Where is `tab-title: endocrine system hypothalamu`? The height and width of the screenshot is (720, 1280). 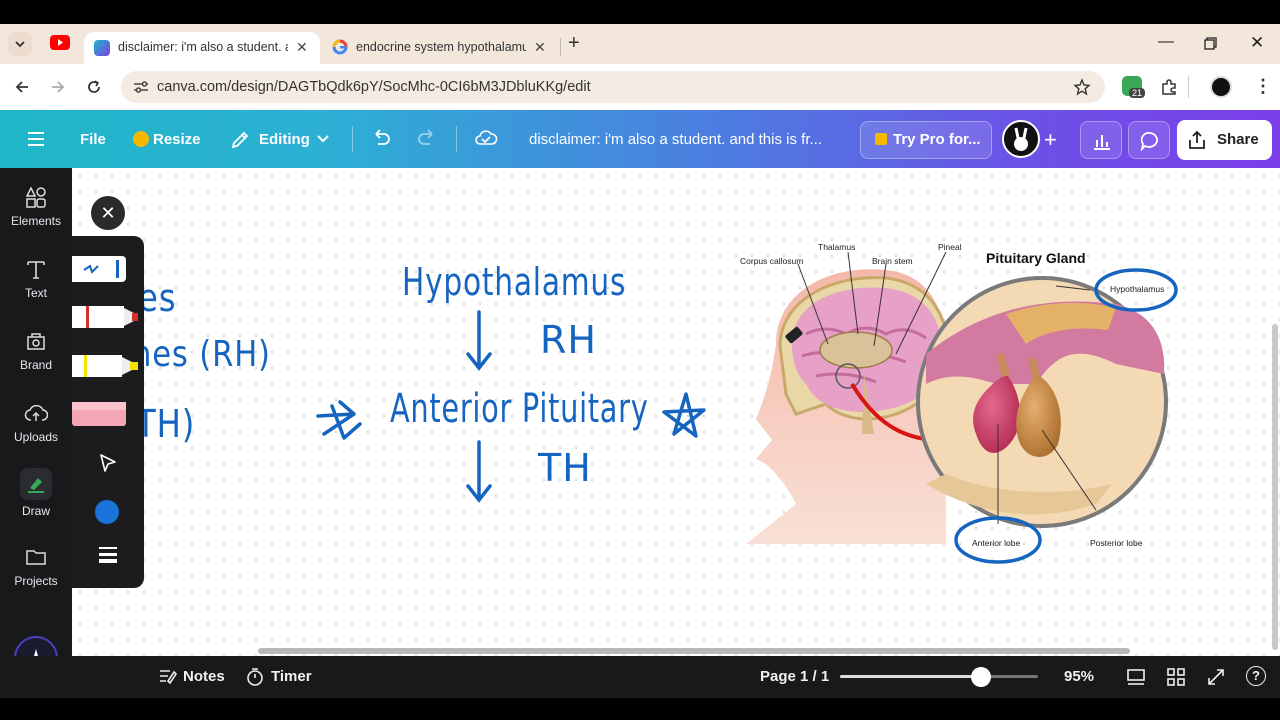
tab-title: endocrine system hypothalamu is located at coordinates (441, 47).